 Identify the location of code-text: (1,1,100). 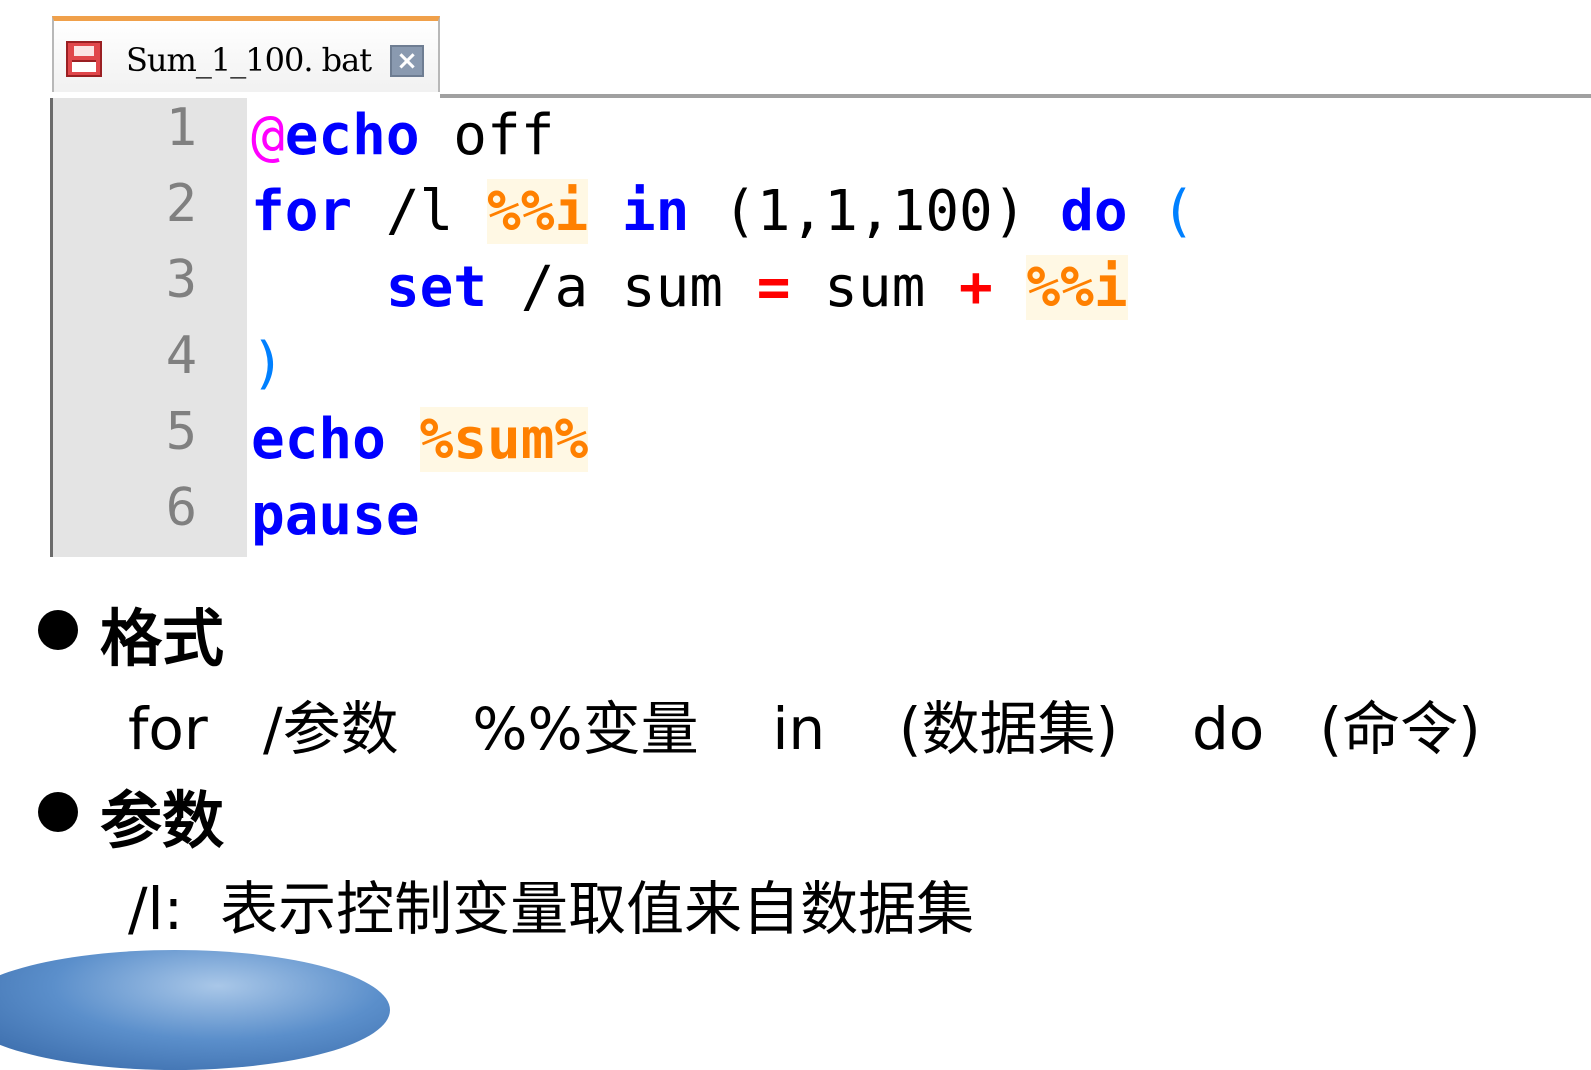
(875, 211).